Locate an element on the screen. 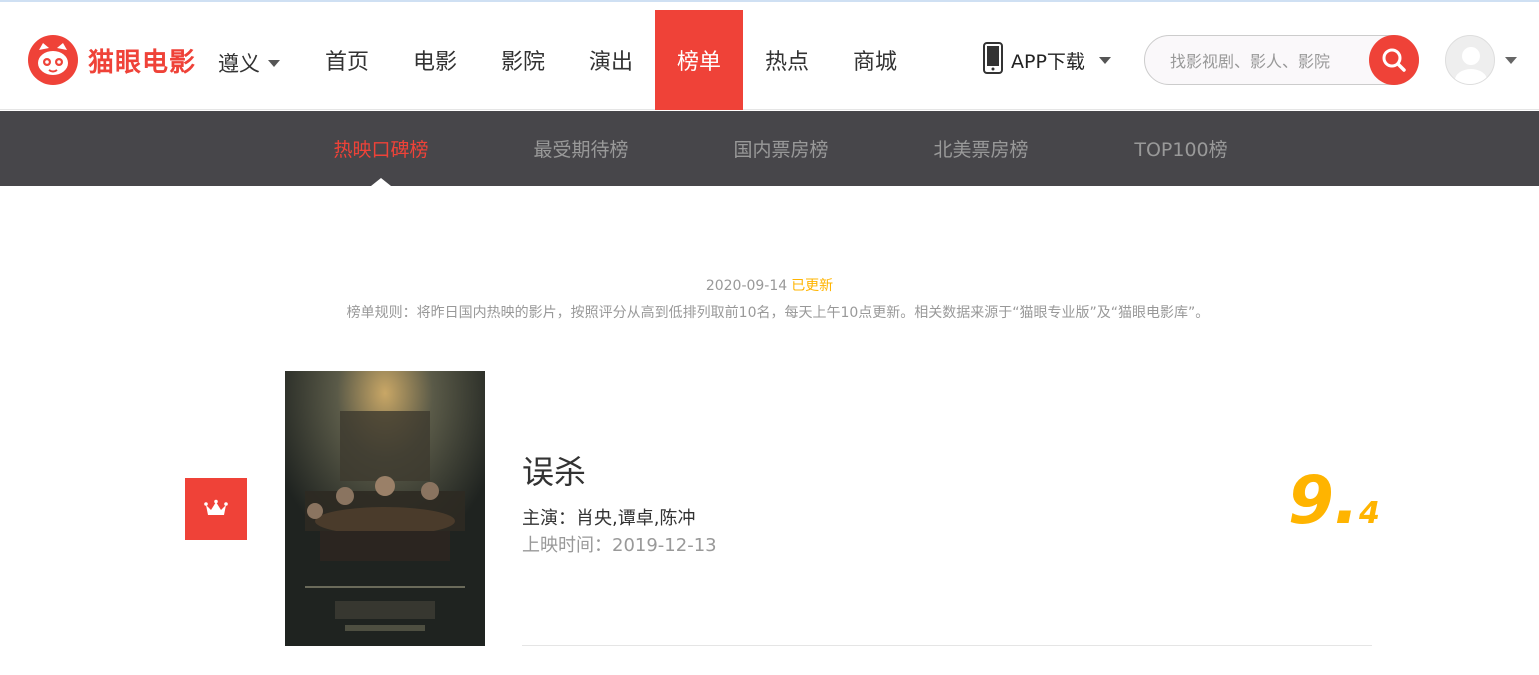 This screenshot has height=675, width=1539. logo-text: 猫眼电影 is located at coordinates (142, 62).